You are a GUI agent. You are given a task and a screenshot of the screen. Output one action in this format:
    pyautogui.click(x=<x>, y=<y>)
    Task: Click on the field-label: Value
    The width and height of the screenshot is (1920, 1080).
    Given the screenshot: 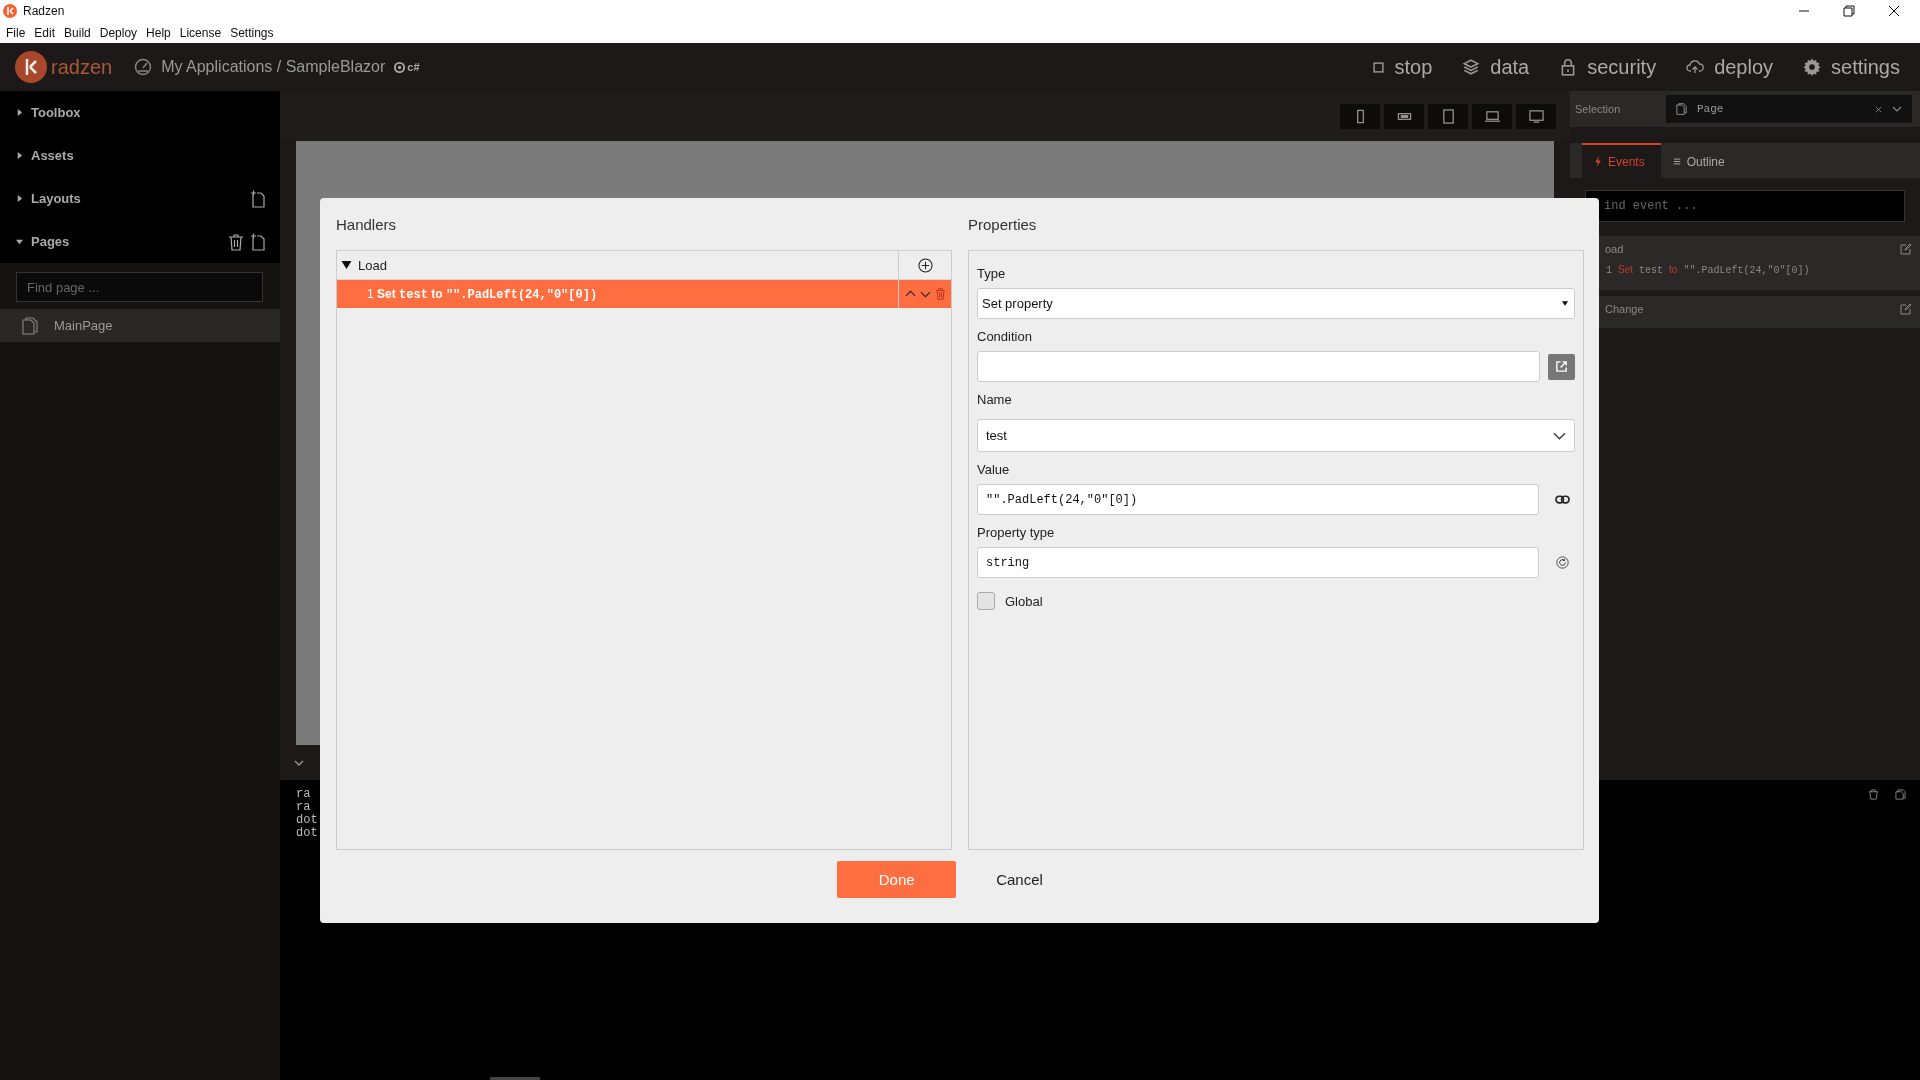 What is the action you would take?
    pyautogui.click(x=994, y=469)
    